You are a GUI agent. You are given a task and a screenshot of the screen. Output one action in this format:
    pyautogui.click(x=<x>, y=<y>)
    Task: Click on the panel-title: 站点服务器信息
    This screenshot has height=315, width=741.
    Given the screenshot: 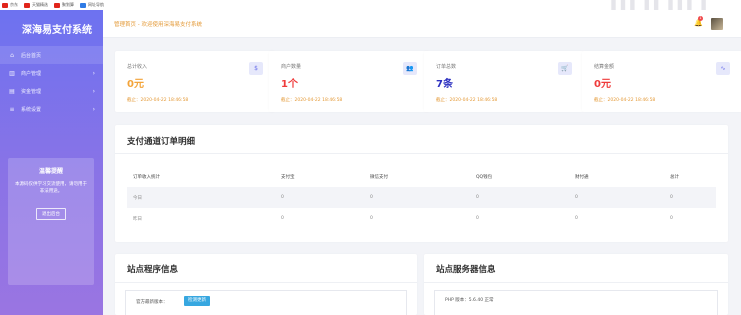 What is the action you would take?
    pyautogui.click(x=466, y=270)
    